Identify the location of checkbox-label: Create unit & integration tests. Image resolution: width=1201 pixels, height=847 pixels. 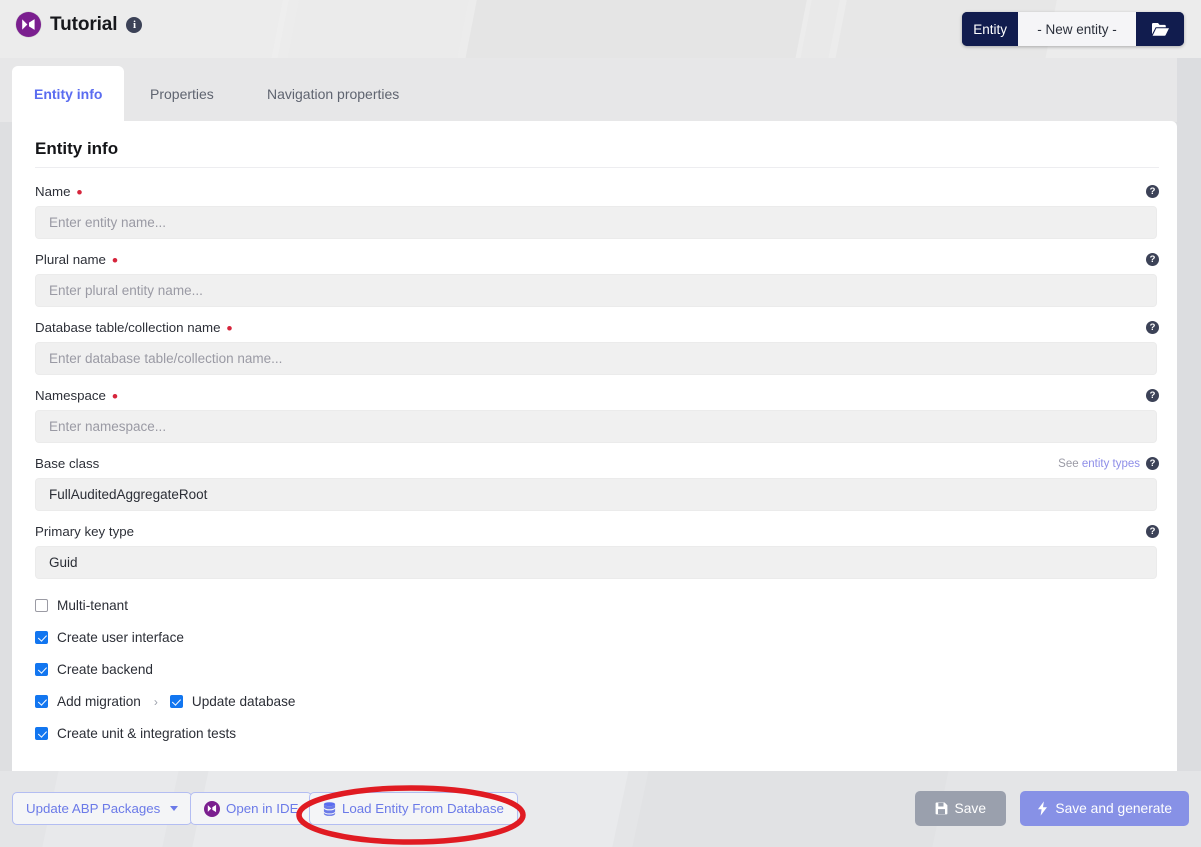
(146, 733).